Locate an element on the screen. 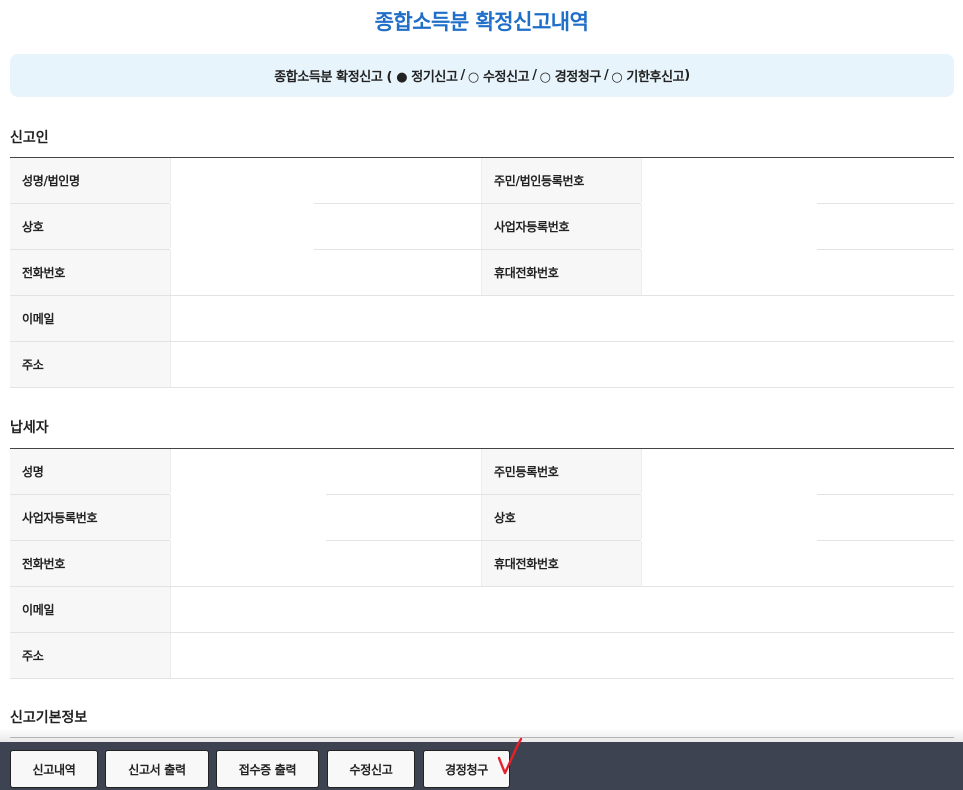  taxpayer-address-value is located at coordinates (562, 655).